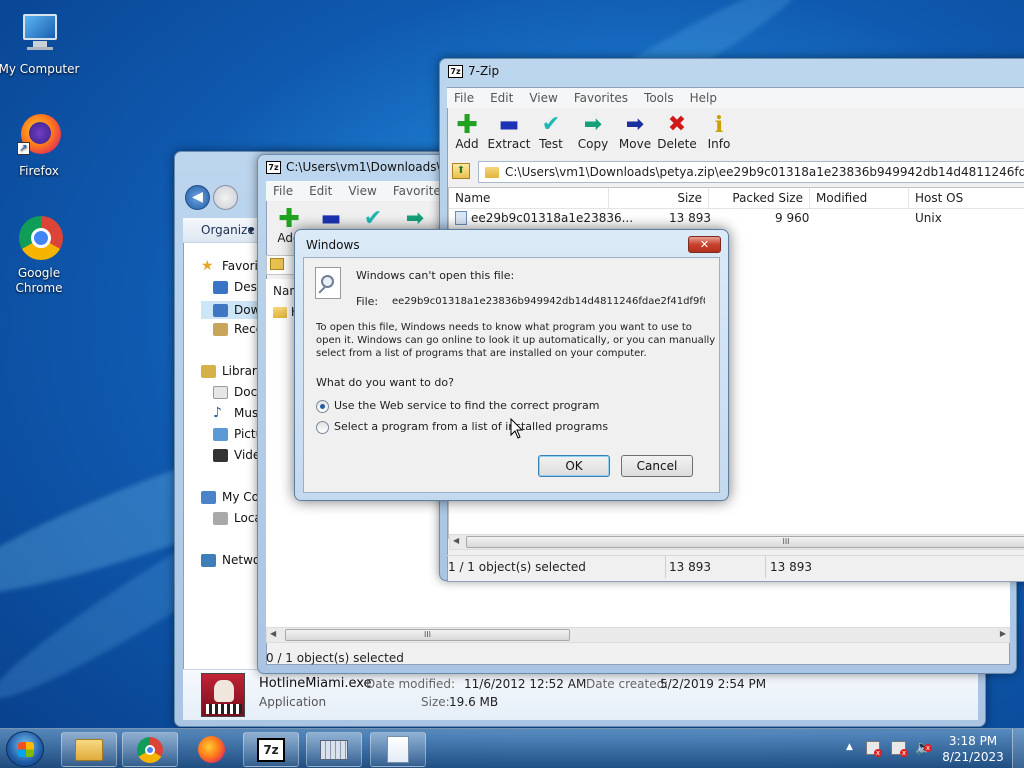 The height and width of the screenshot is (768, 1024). I want to click on menu-tools: Tools, so click(659, 98).